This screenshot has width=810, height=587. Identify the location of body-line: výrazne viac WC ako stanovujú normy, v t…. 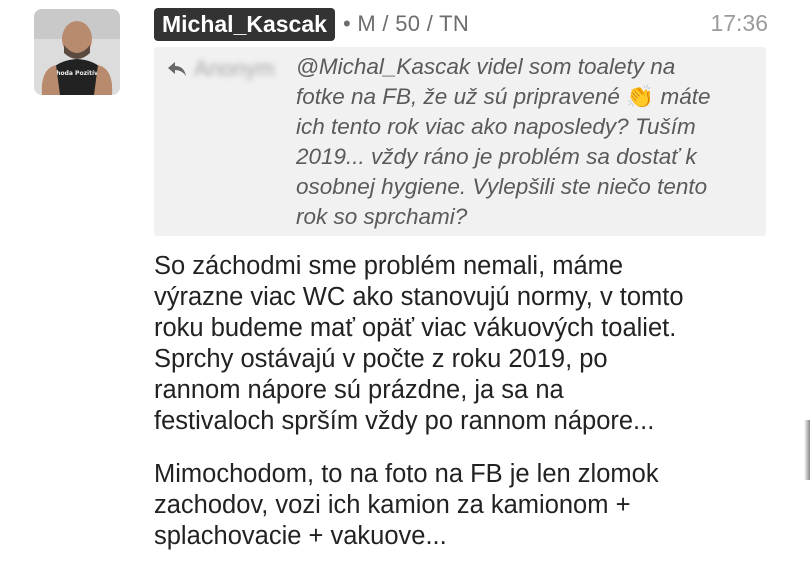
(419, 297).